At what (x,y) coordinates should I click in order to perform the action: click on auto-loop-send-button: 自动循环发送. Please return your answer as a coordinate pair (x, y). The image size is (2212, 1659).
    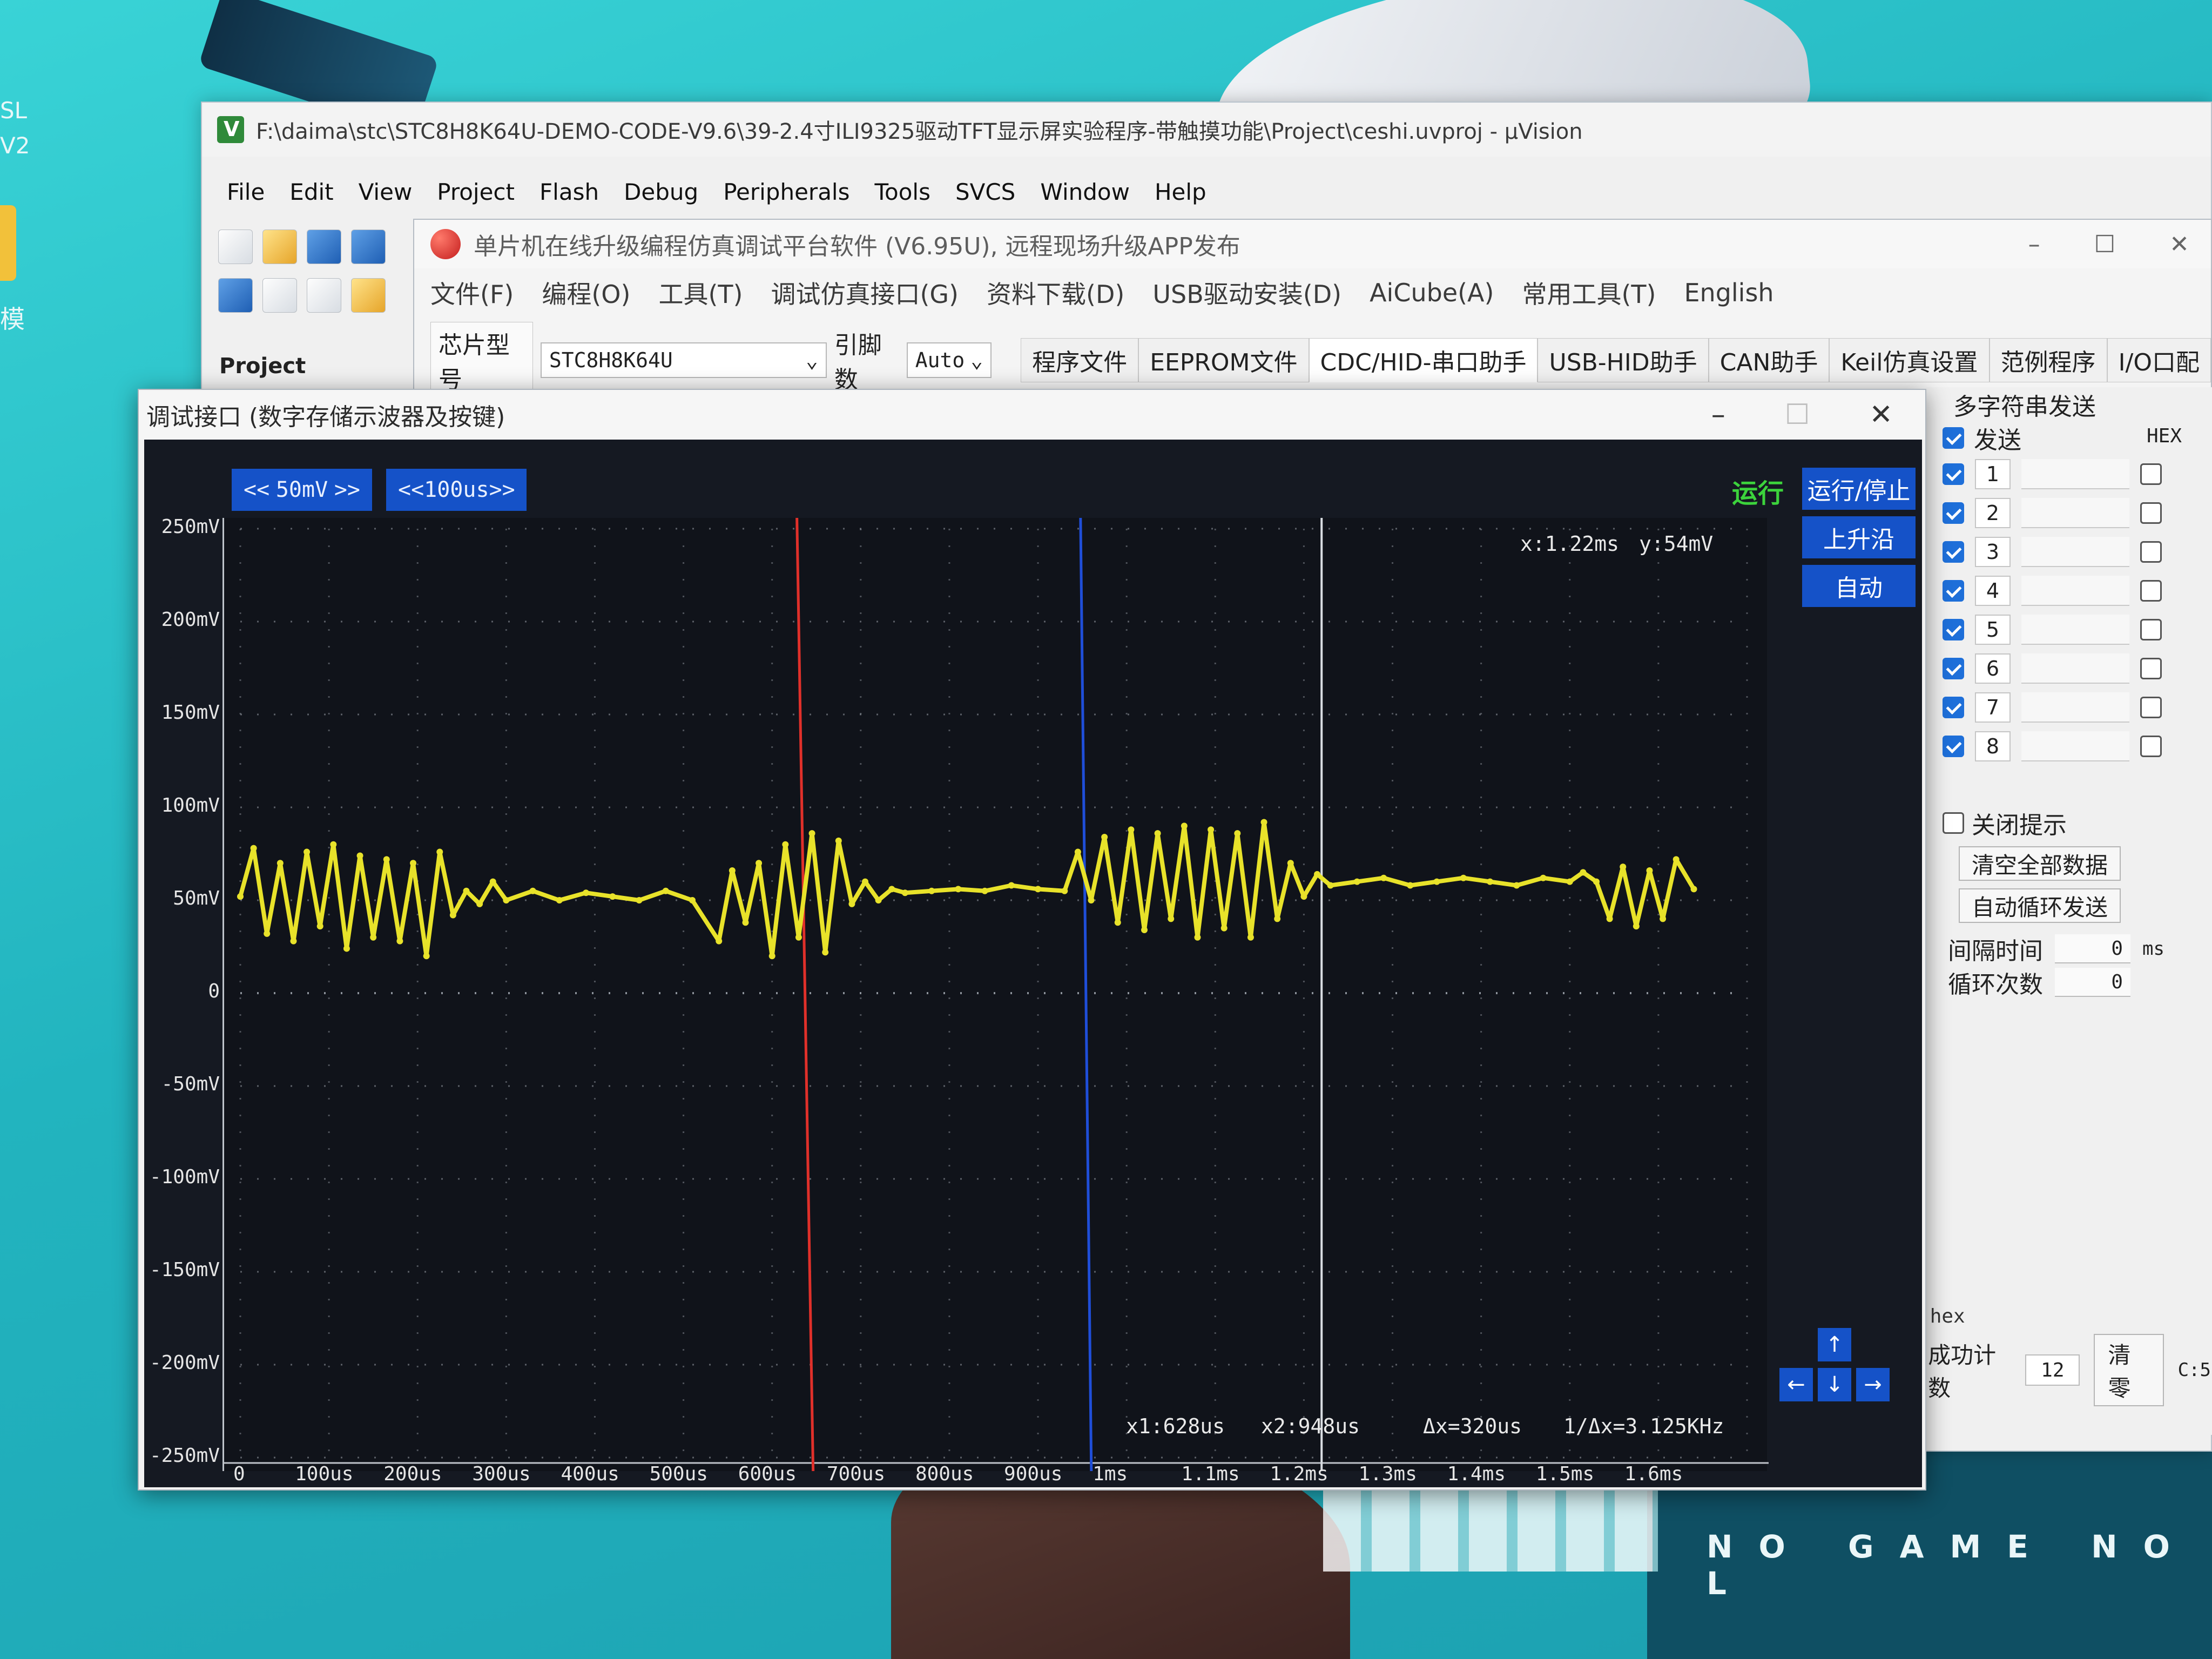
    Looking at the image, I should click on (2040, 905).